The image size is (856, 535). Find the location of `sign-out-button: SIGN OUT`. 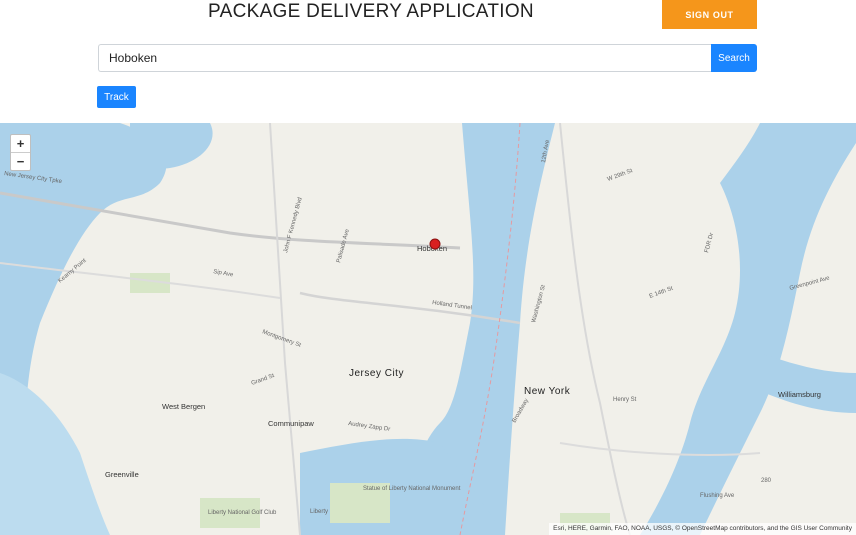

sign-out-button: SIGN OUT is located at coordinates (709, 14).